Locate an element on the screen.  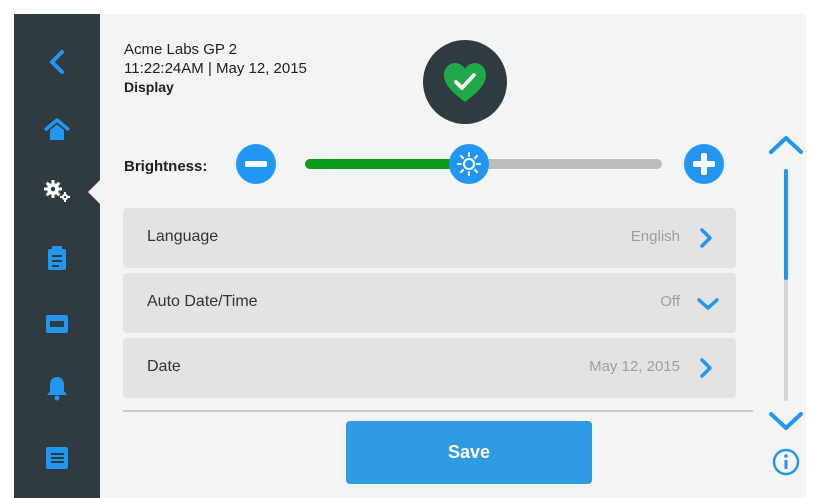
sidebar-item-clipboard is located at coordinates (57, 258).